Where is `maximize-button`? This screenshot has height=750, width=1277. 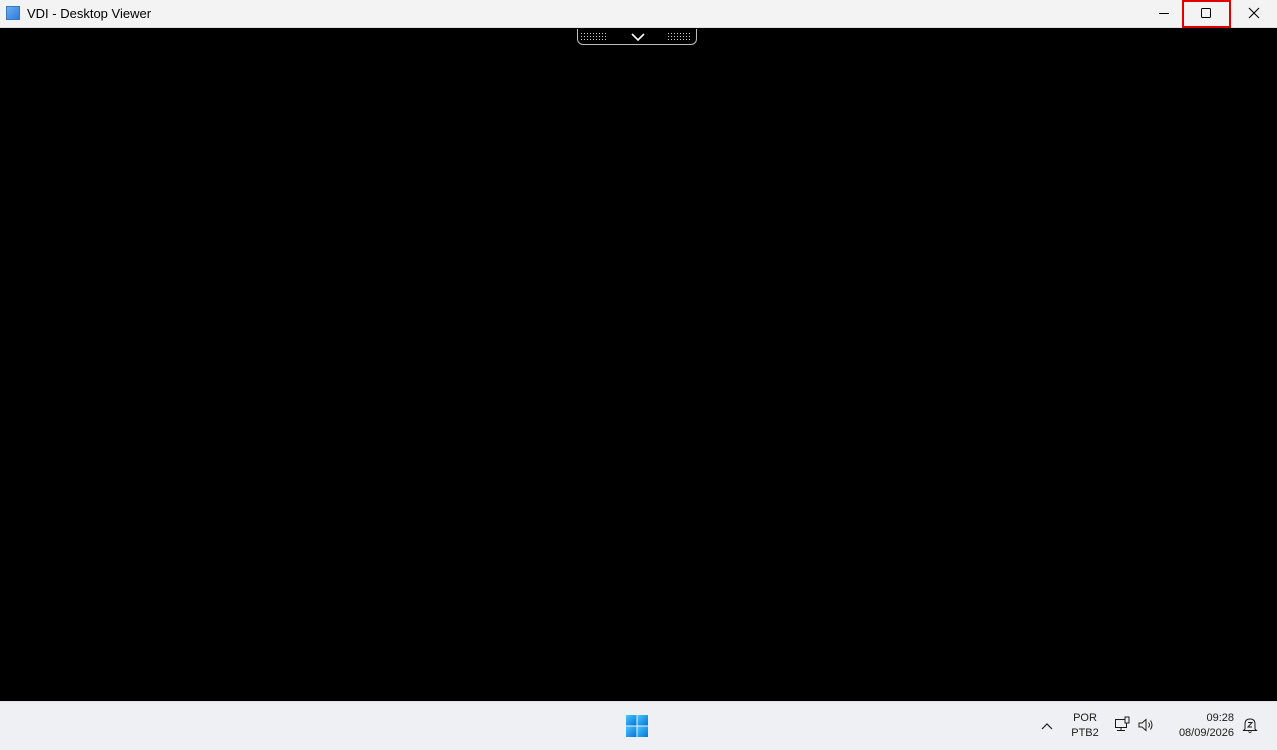
maximize-button is located at coordinates (1206, 14).